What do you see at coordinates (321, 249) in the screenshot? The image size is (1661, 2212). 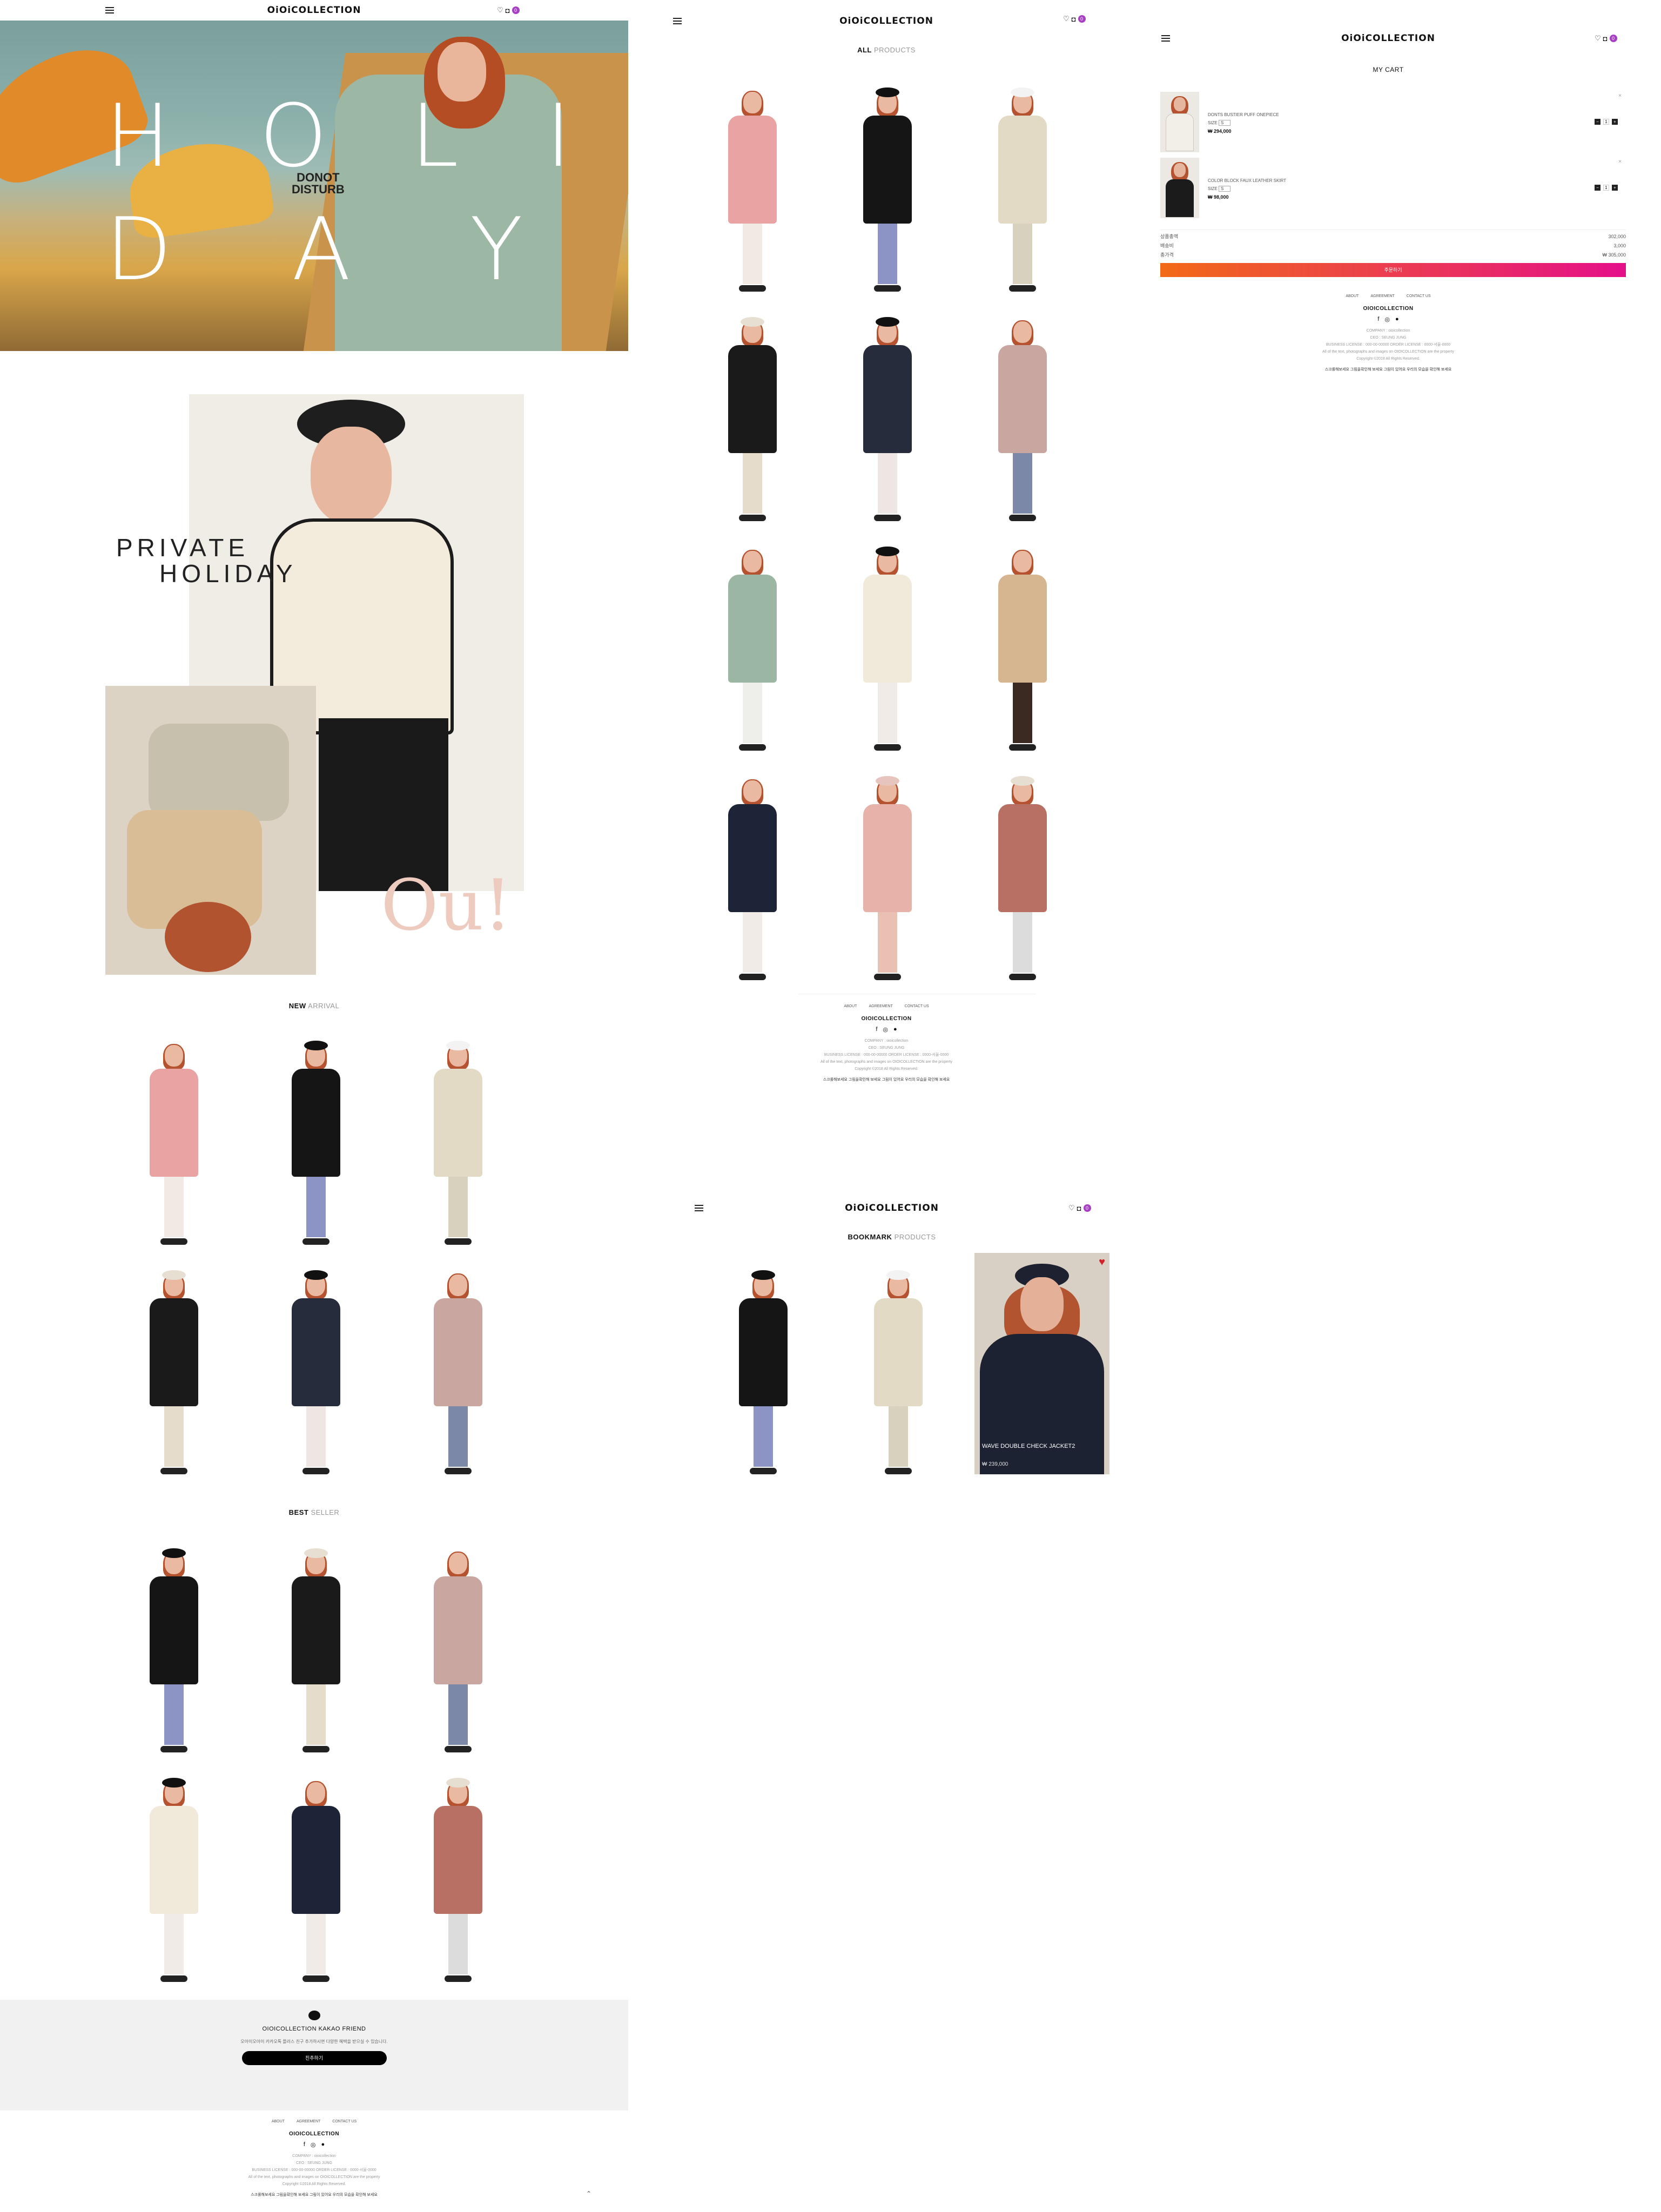 I see `hero-letter: A` at bounding box center [321, 249].